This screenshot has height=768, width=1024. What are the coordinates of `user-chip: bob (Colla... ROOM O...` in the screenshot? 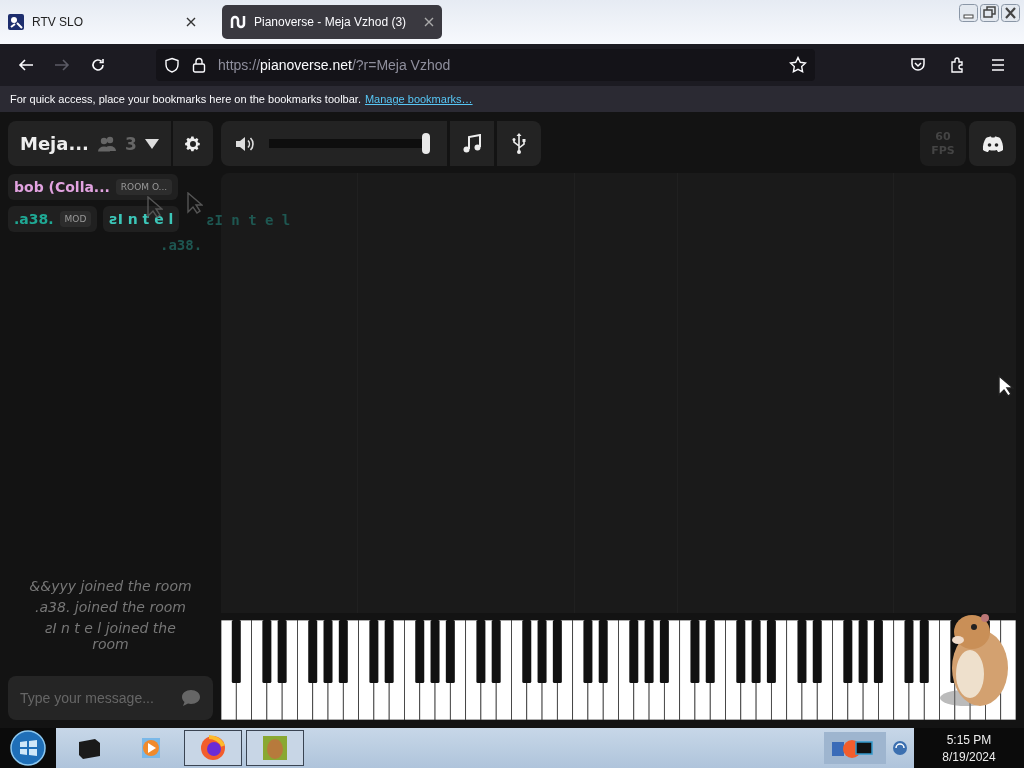 It's located at (93, 187).